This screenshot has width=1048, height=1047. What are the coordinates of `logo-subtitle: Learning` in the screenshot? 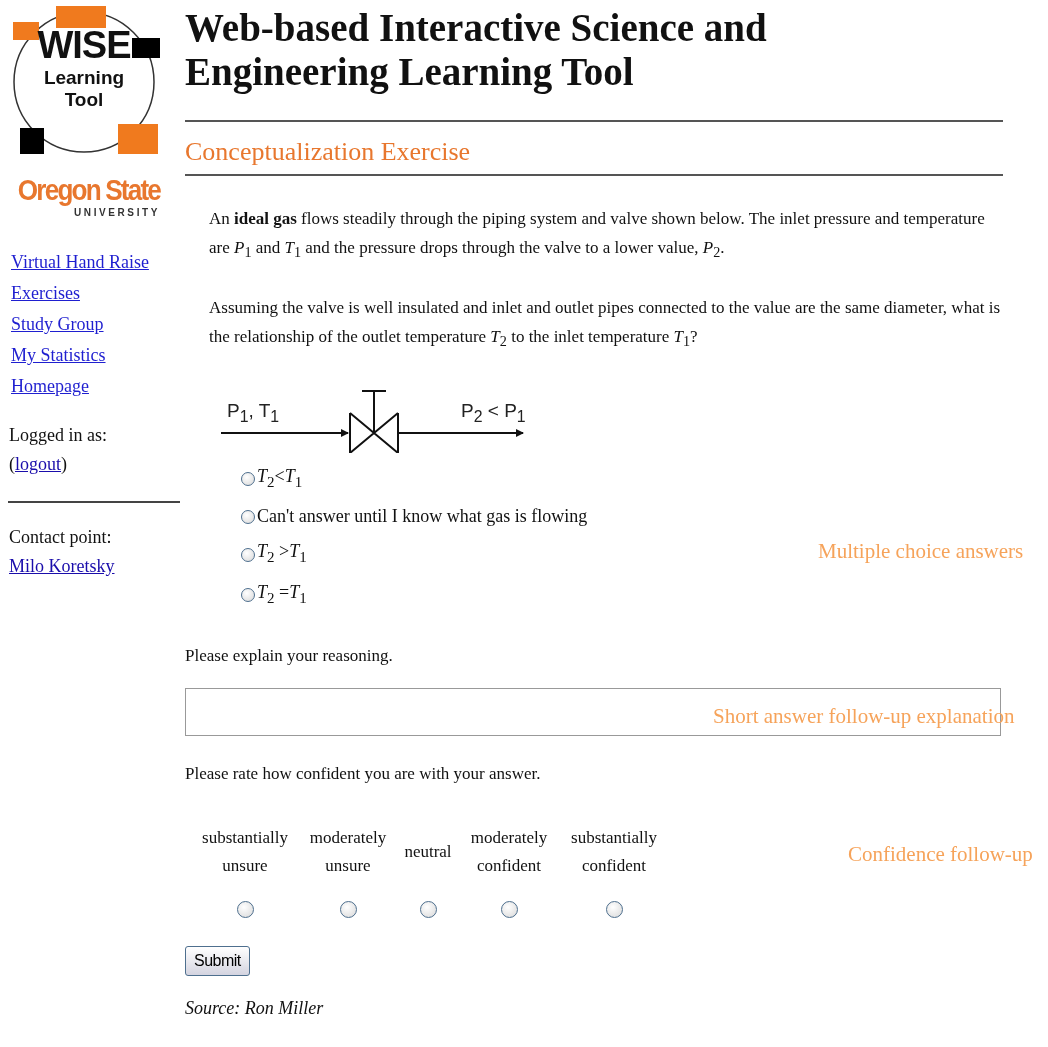 It's located at (84, 77).